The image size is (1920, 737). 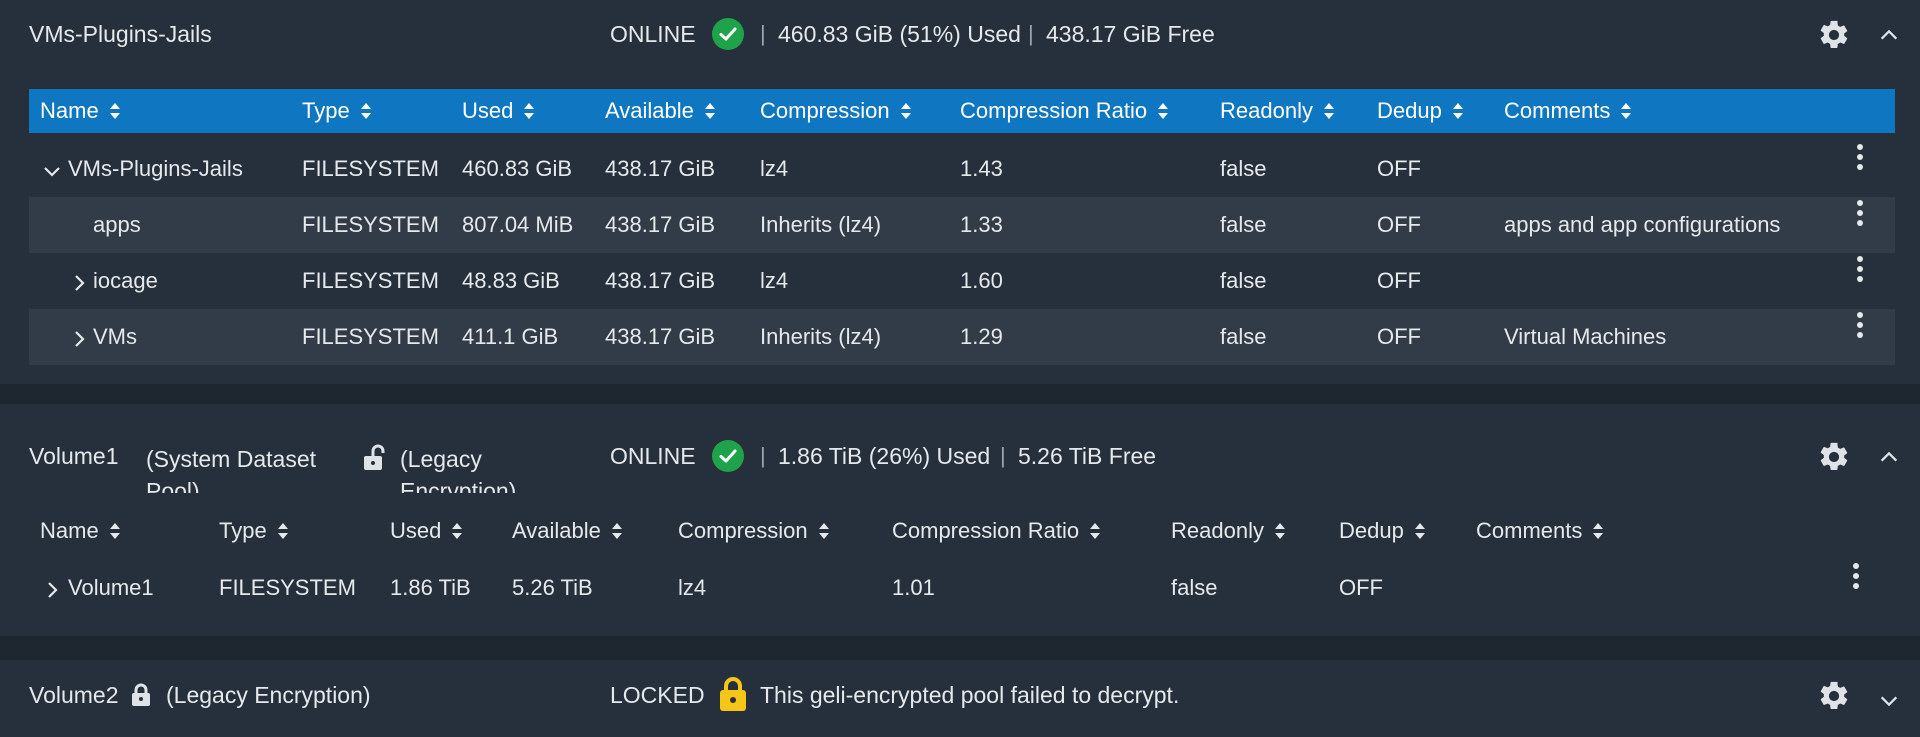 I want to click on pool-status: ONLINE, so click(x=653, y=34).